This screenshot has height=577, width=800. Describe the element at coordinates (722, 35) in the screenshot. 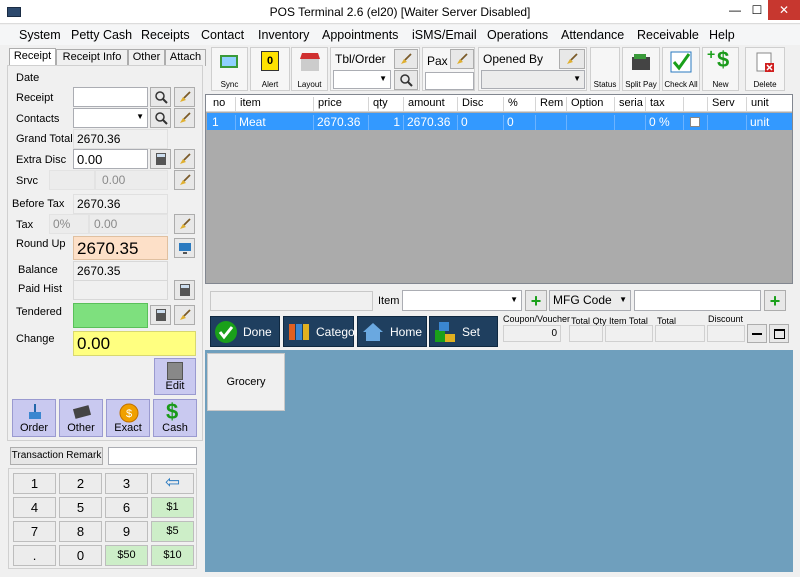

I see `menu-help: Help` at that location.